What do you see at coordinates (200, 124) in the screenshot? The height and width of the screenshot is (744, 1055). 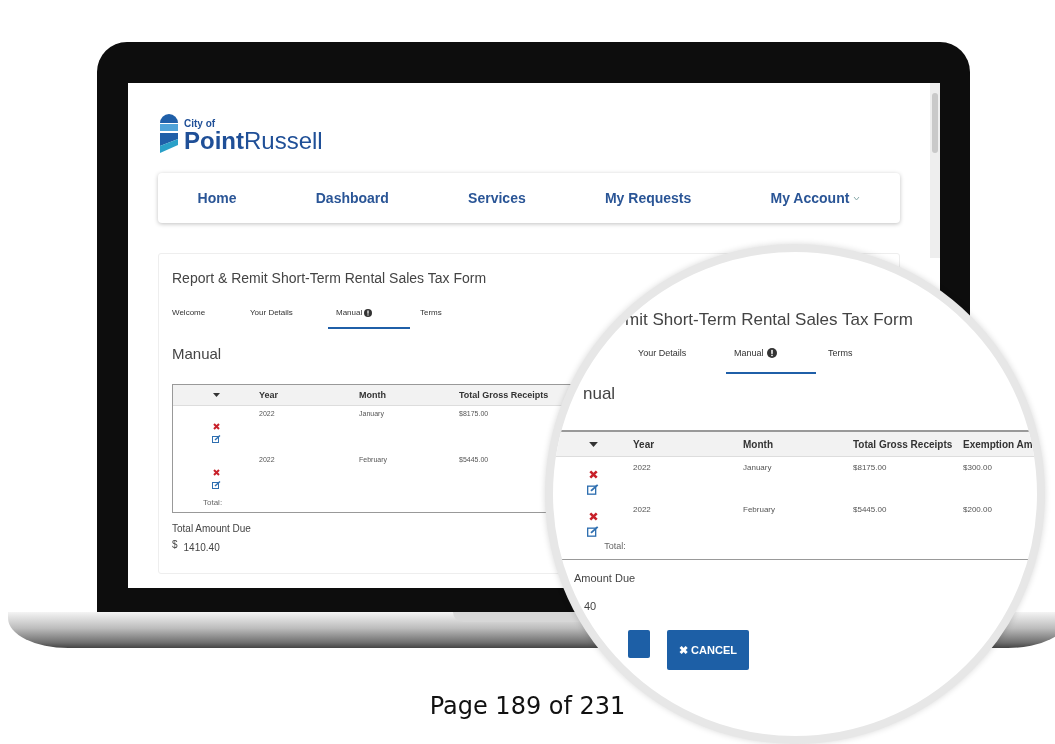 I see `logo-caption: City of` at bounding box center [200, 124].